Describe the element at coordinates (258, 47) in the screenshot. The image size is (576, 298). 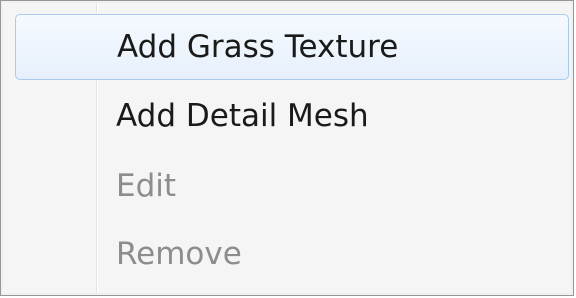
I see `menu-item-label: Add Grass Texture` at that location.